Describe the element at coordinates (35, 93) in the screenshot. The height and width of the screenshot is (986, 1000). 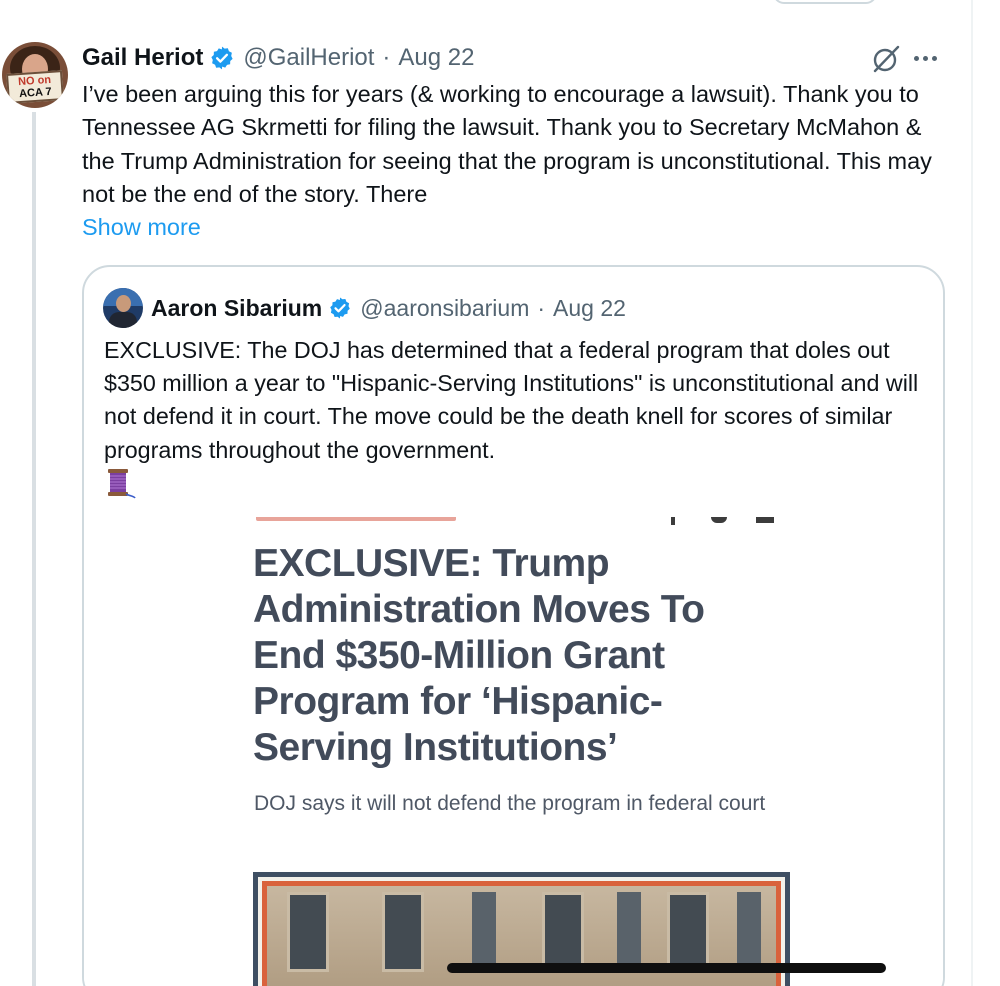
I see `avatar-sign-line-2: ACA 7` at that location.